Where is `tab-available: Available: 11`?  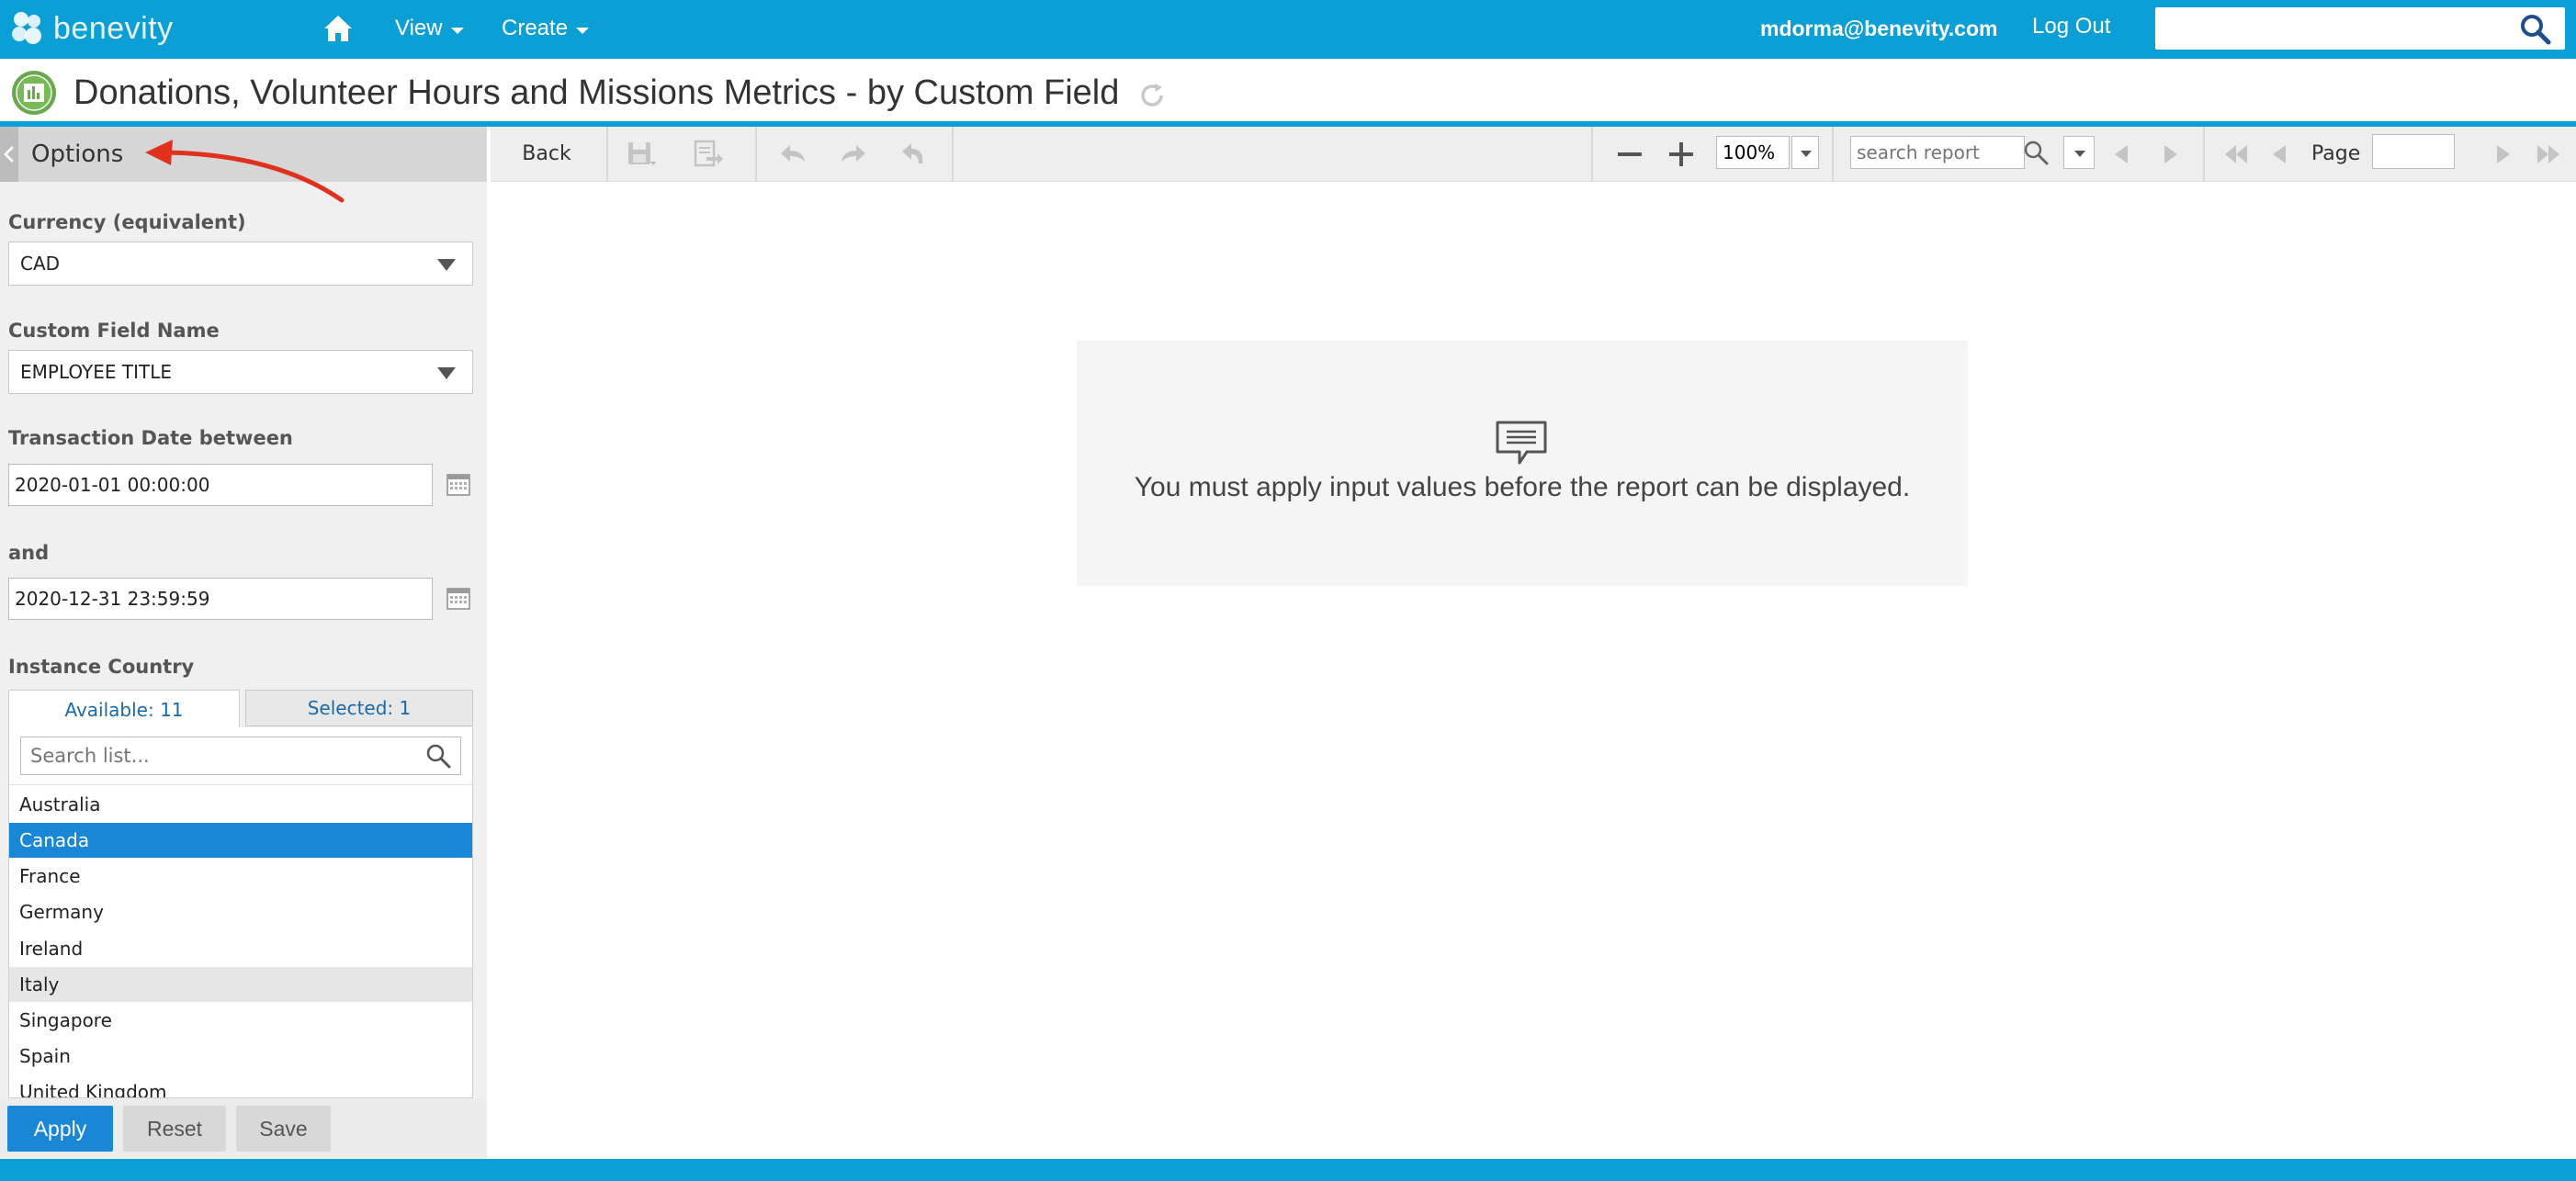 tab-available: Available: 11 is located at coordinates (124, 709).